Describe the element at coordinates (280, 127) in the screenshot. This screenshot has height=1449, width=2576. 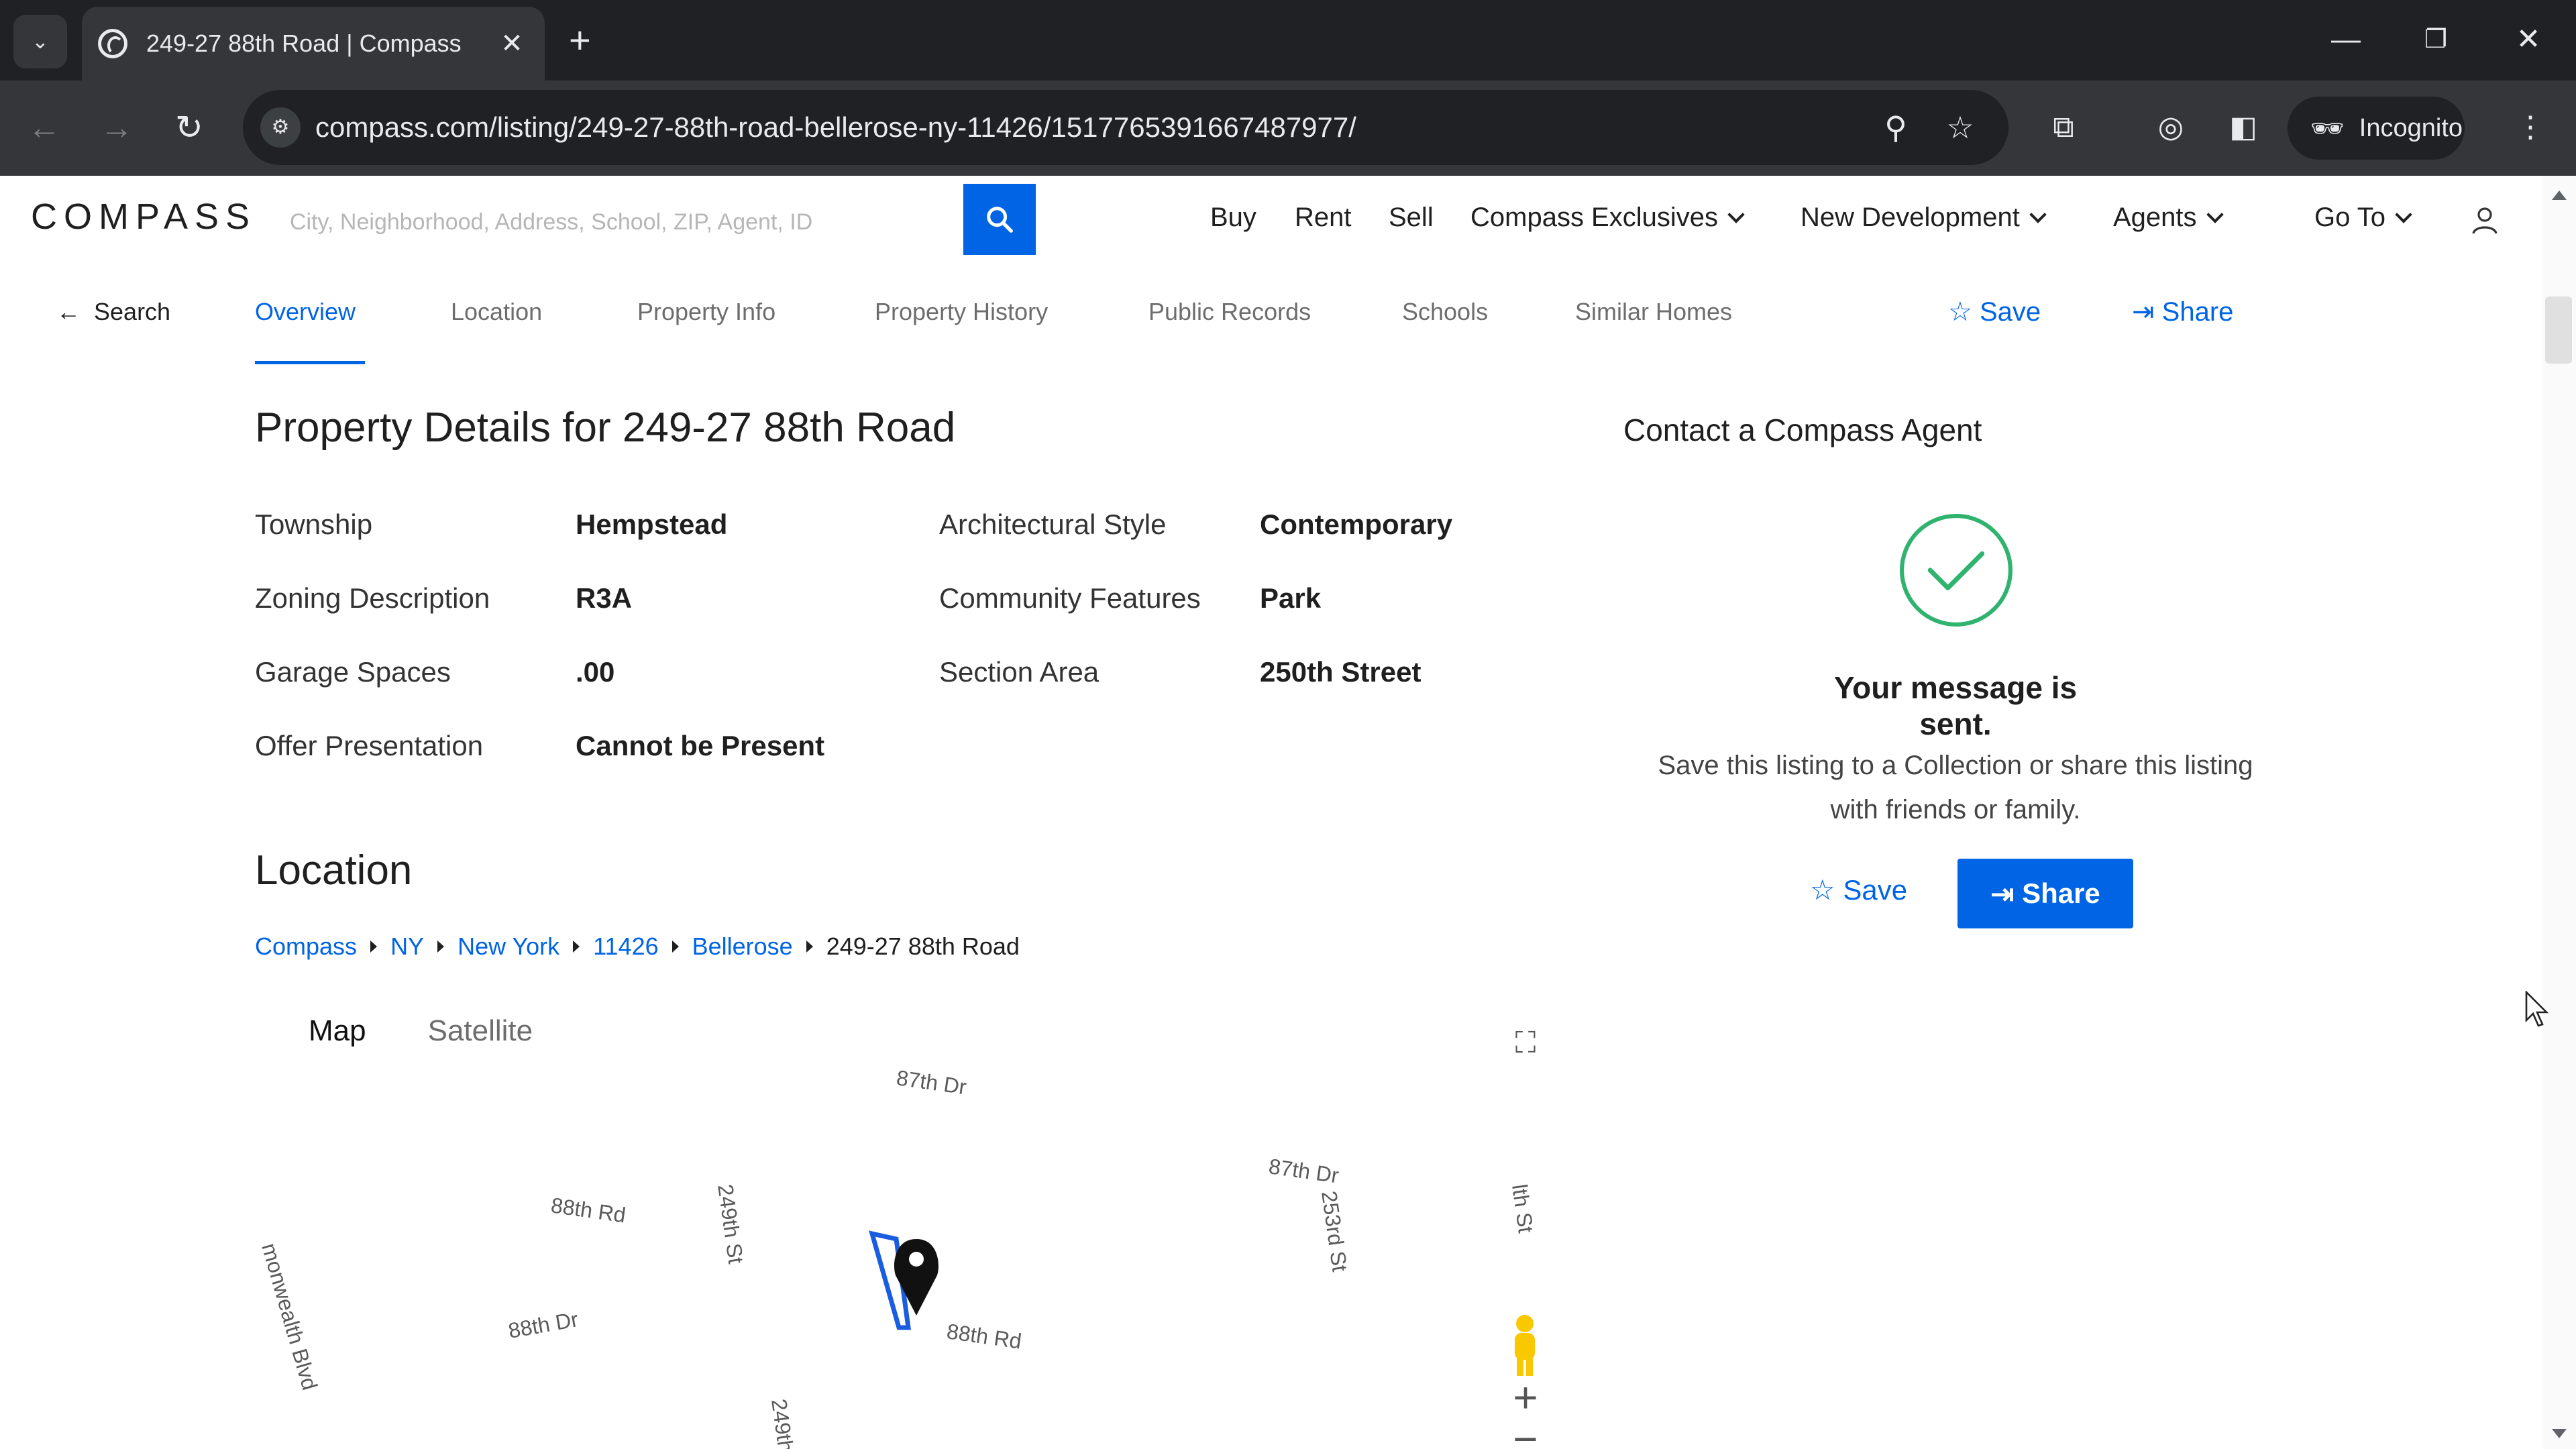
I see `site-info-icon: ⚙` at that location.